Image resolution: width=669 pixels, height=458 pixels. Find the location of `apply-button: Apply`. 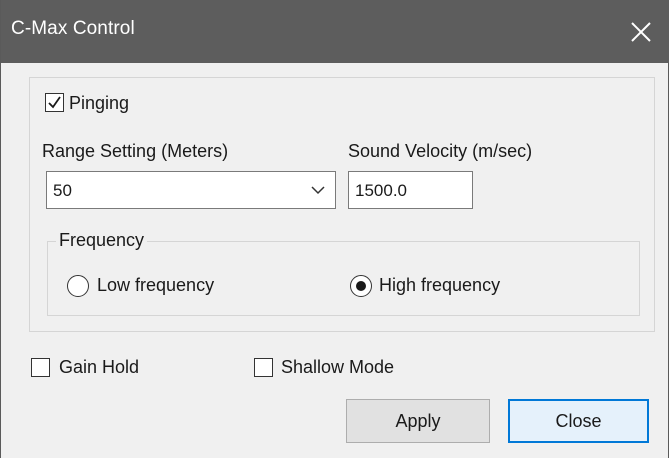

apply-button: Apply is located at coordinates (418, 421).